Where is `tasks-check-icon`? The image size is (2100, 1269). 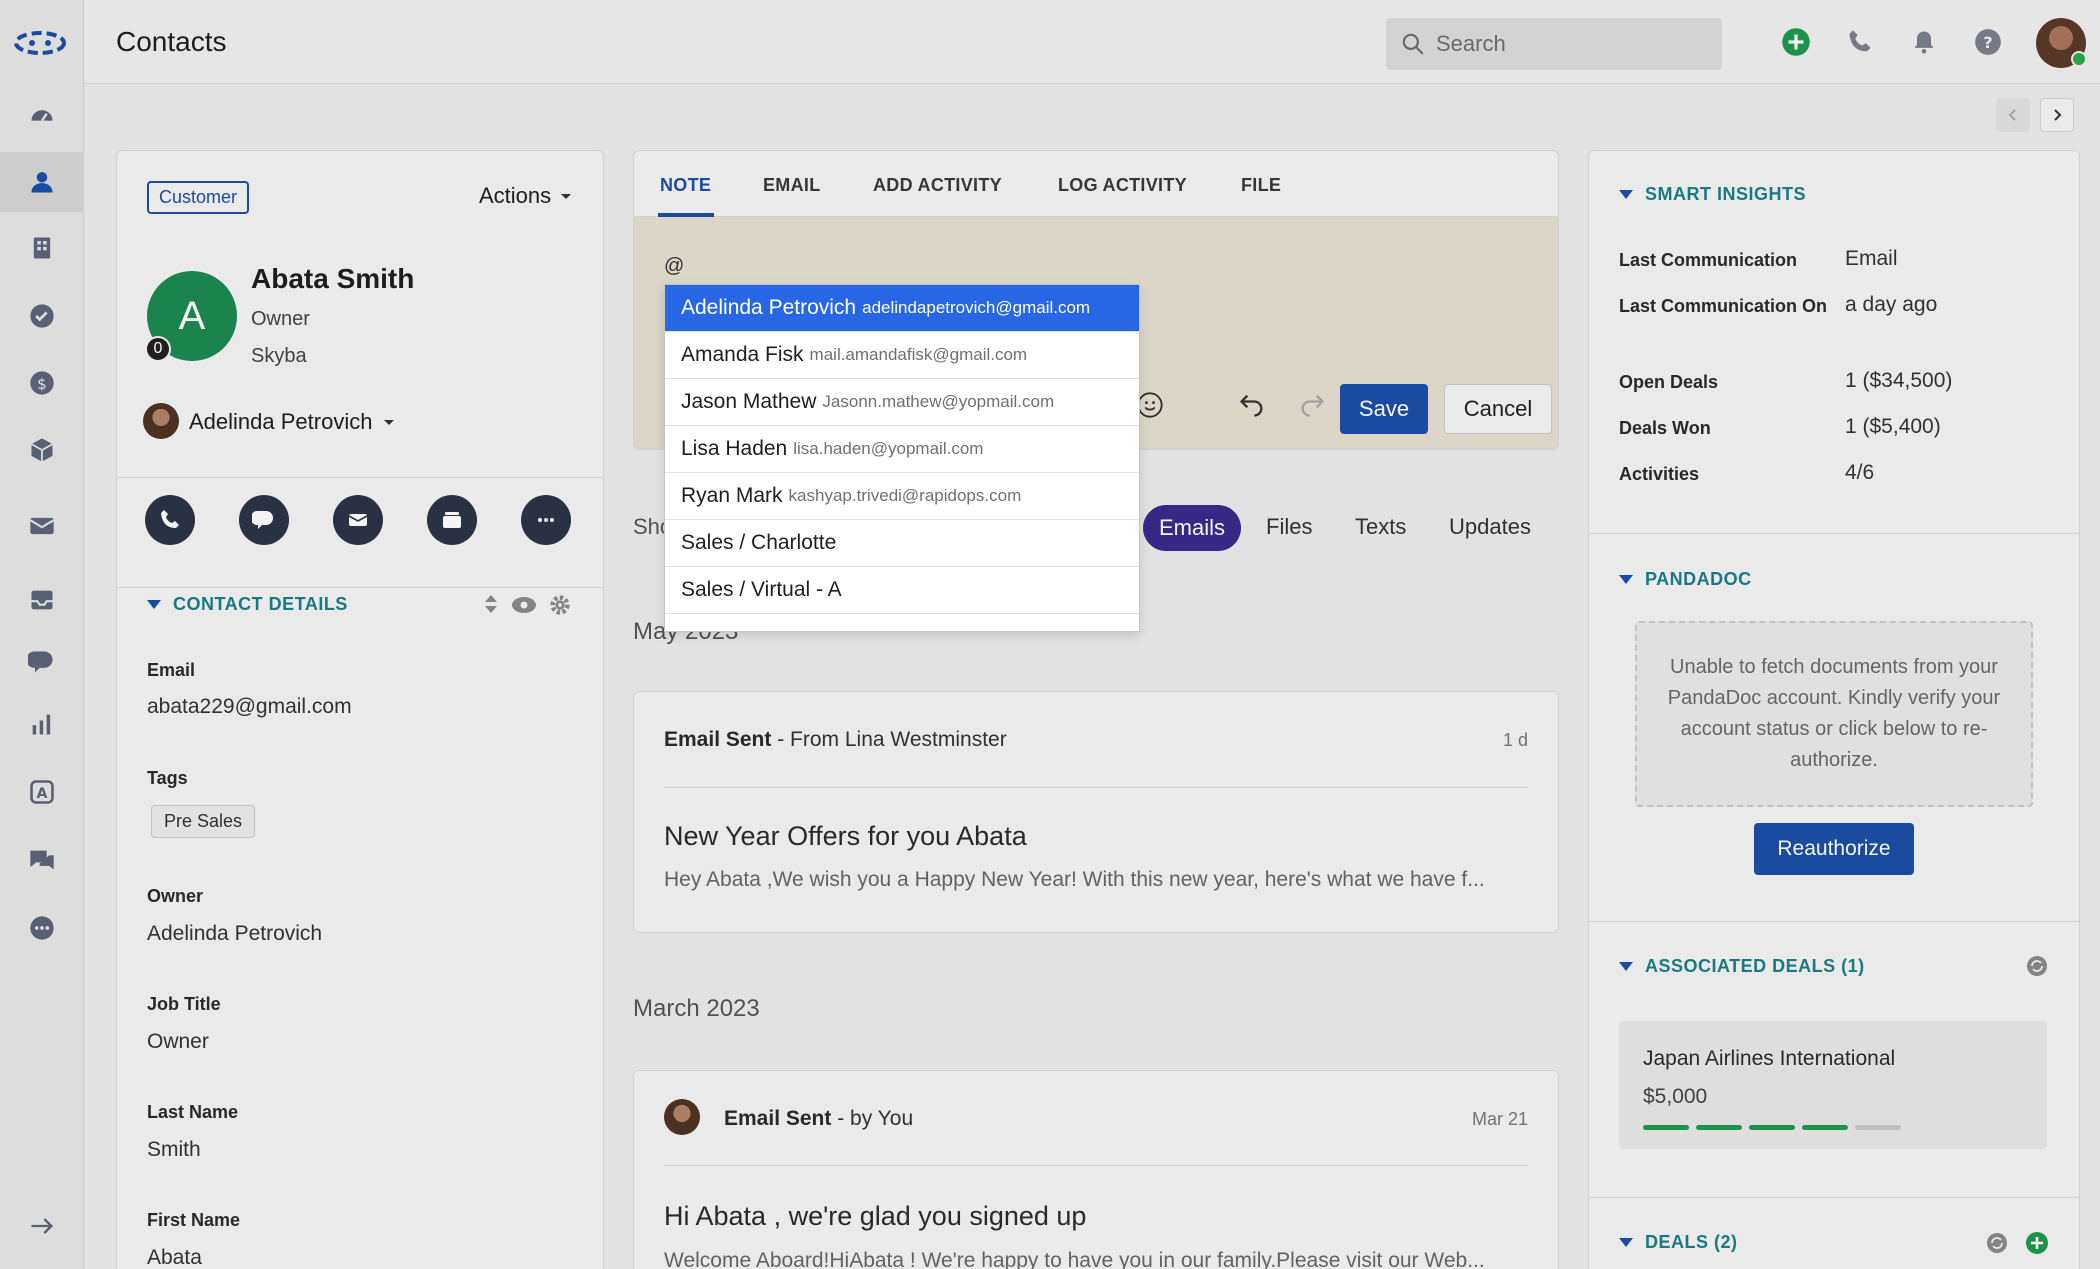 tasks-check-icon is located at coordinates (42, 316).